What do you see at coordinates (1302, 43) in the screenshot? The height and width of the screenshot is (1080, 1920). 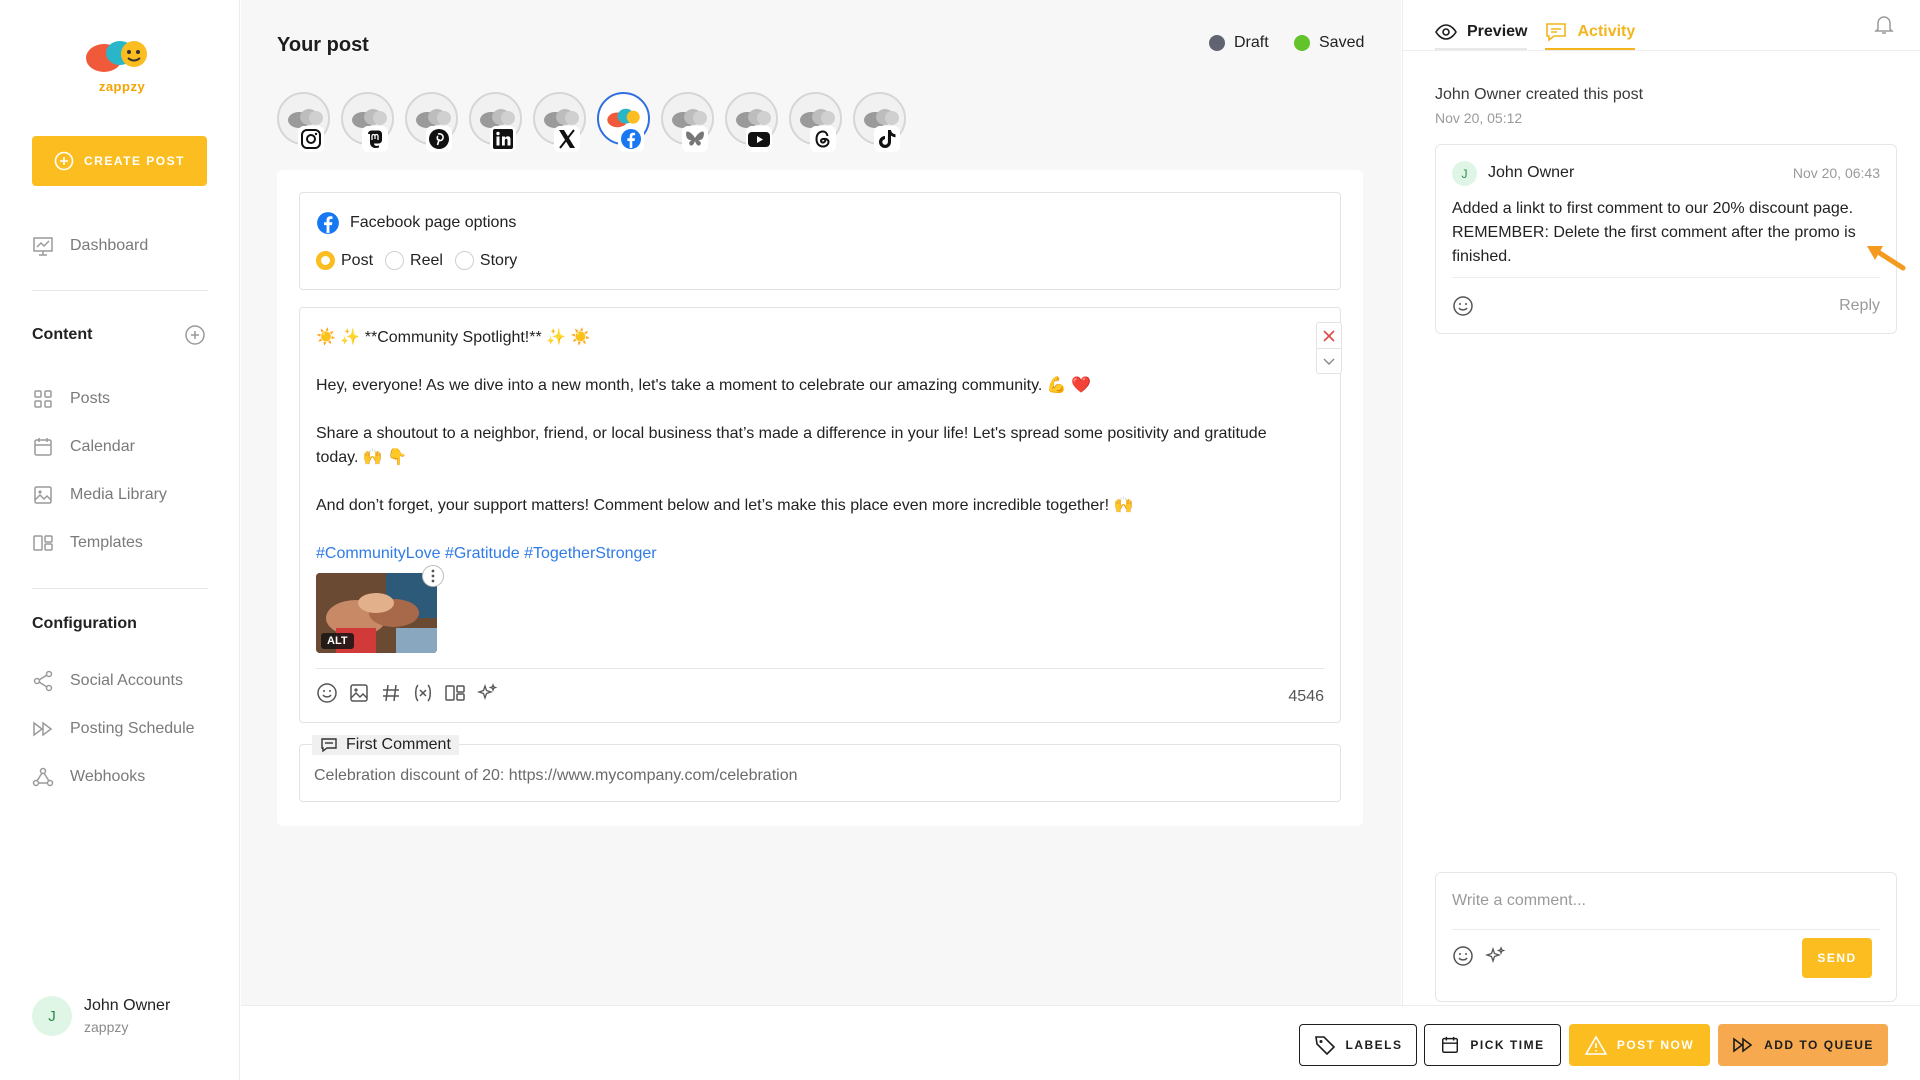 I see `saved-dot` at bounding box center [1302, 43].